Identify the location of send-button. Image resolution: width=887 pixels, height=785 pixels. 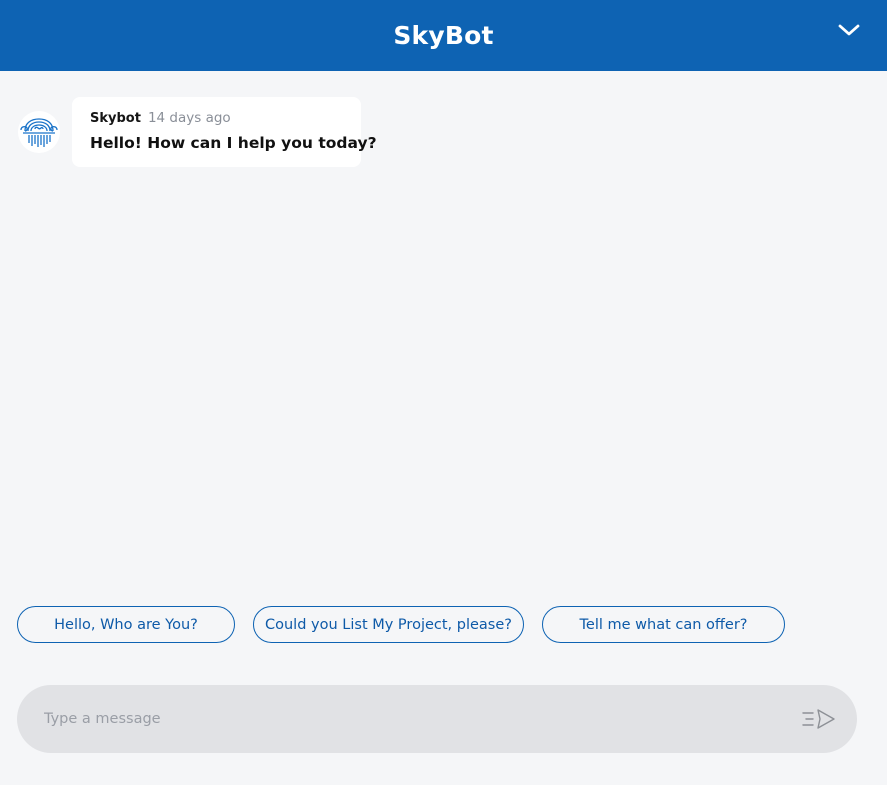
(819, 719).